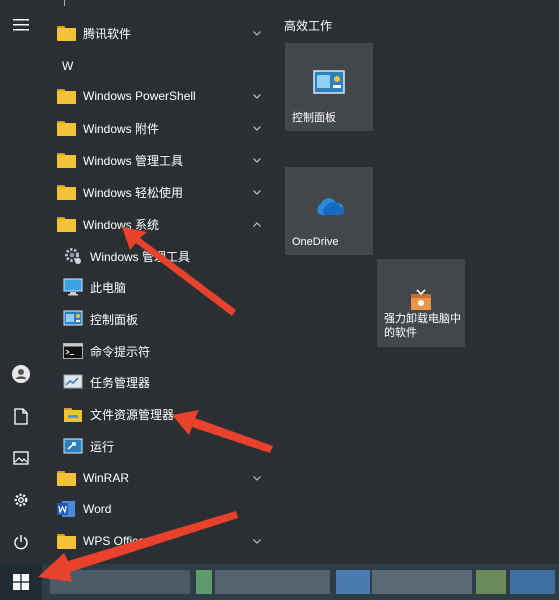 The height and width of the screenshot is (600, 559). What do you see at coordinates (64, 3) in the screenshot?
I see `scroll-indicator` at bounding box center [64, 3].